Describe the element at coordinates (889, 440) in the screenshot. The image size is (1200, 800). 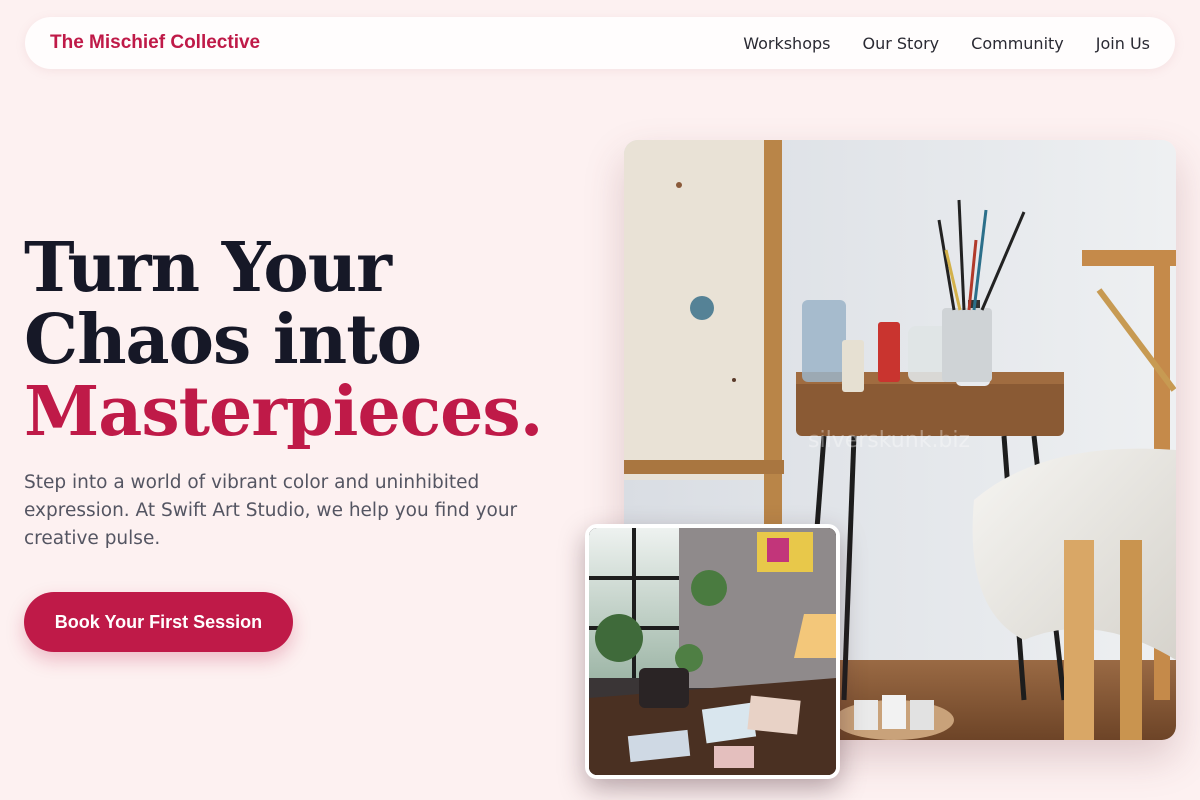
I see `image-watermark: silverskunk.biz` at that location.